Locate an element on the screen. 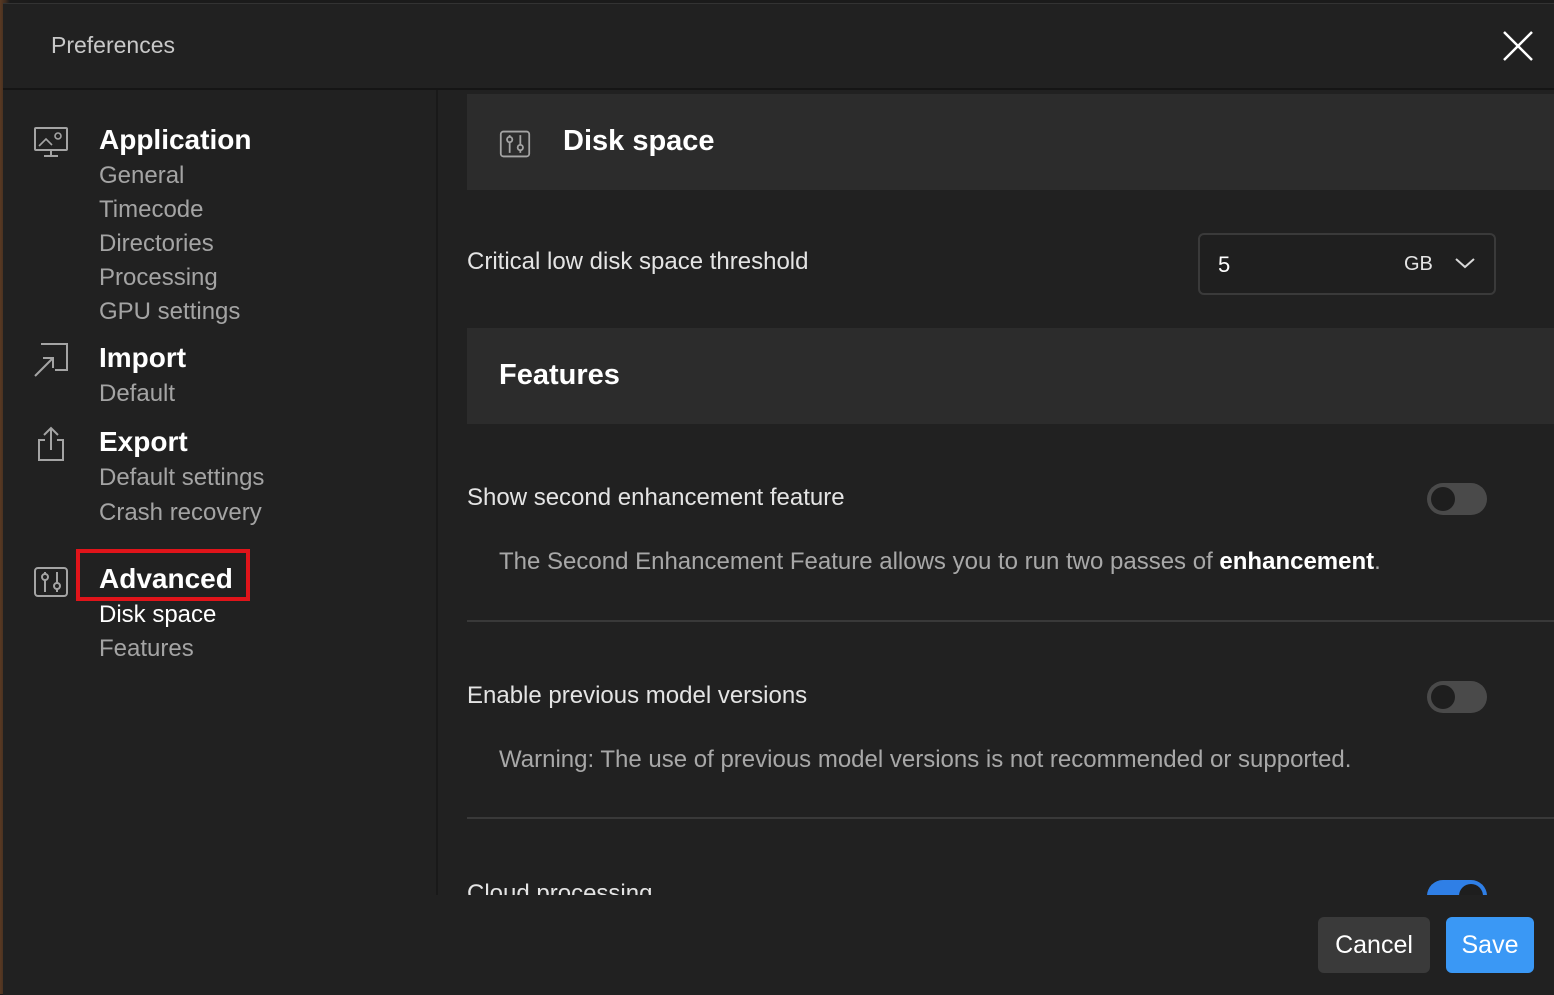 This screenshot has width=1554, height=995. sidebar-item-features: Features is located at coordinates (146, 649).